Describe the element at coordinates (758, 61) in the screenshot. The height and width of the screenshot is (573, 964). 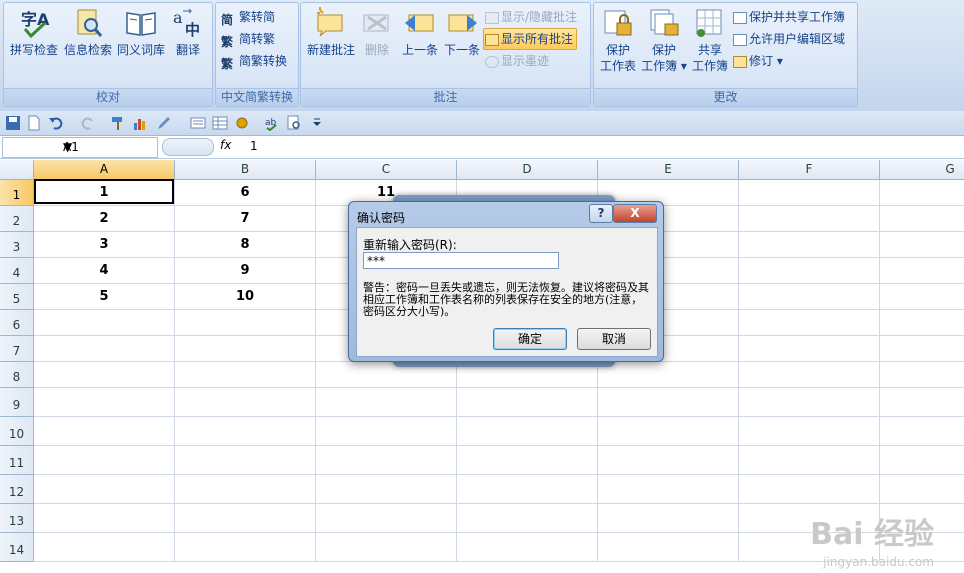
I see `track-changes-button: 修订 ▾` at that location.